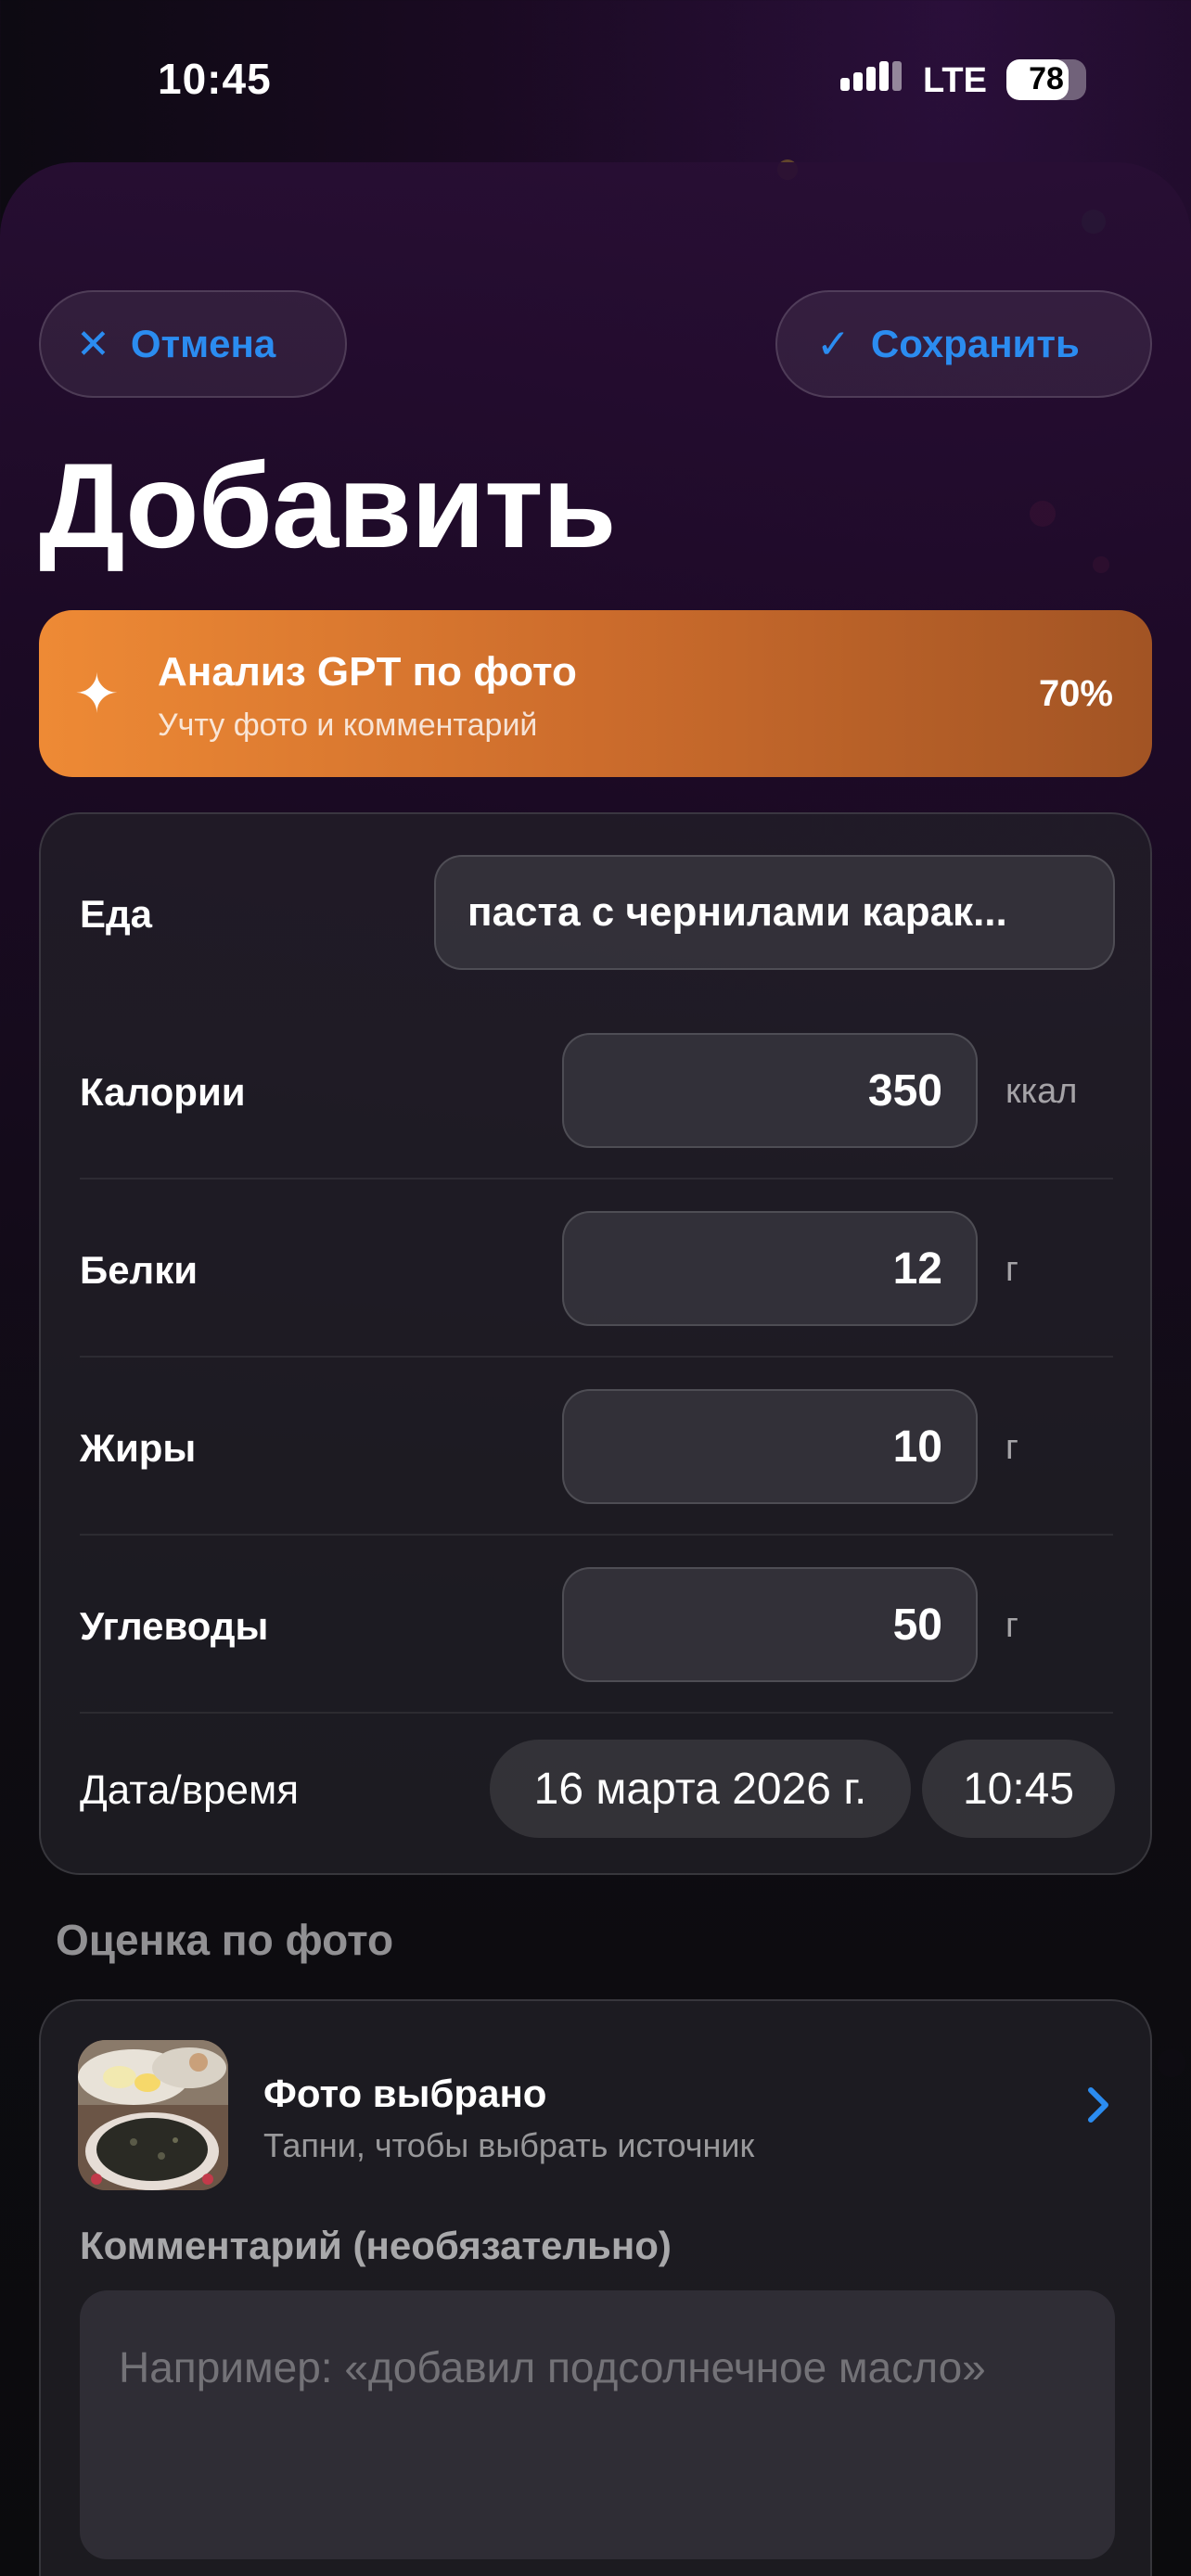 The image size is (1191, 2576). Describe the element at coordinates (770, 1269) in the screenshot. I see `protein-field: 12` at that location.